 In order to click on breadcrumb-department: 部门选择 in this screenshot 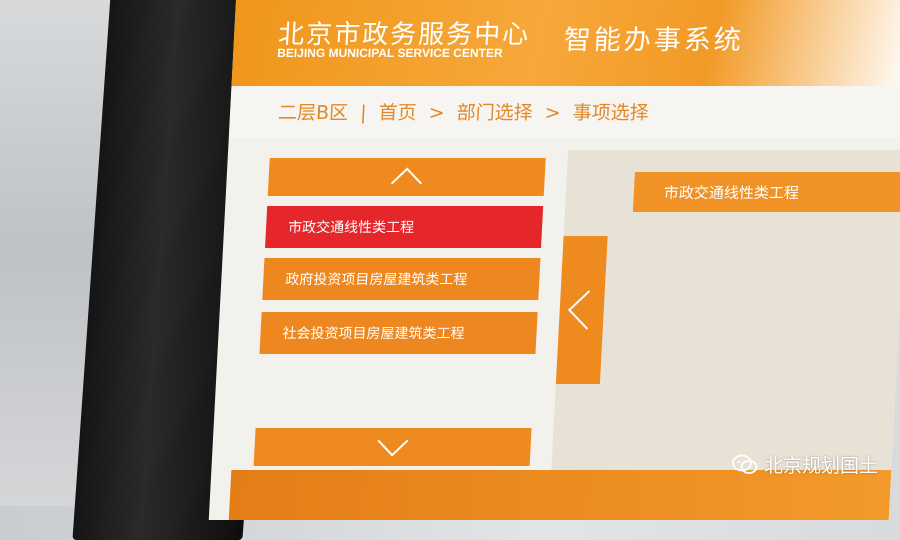, I will do `click(494, 113)`.